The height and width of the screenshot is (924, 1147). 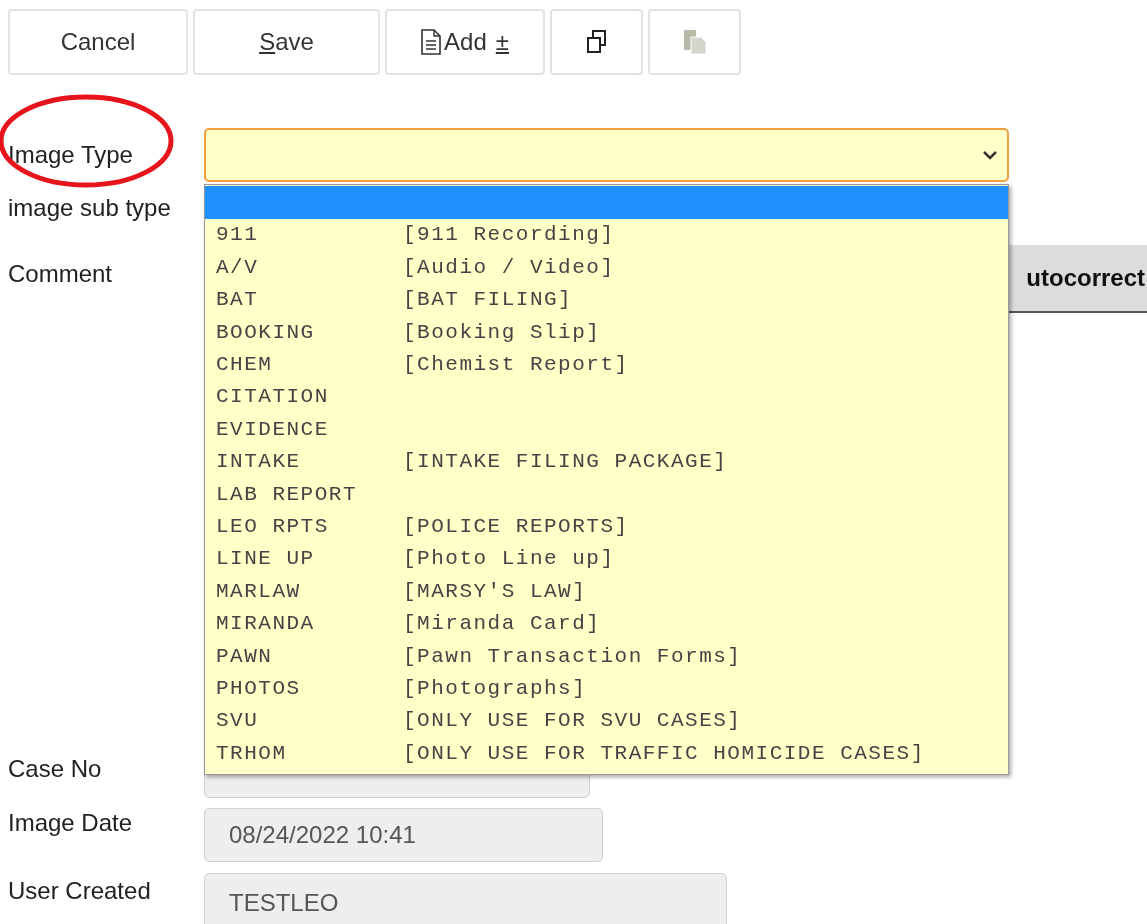 I want to click on dropdown-option: SVU [ONLY USE FOR SVU CASES], so click(x=606, y=721).